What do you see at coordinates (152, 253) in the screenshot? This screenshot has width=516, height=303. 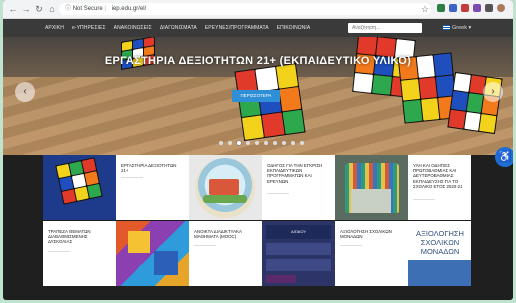 I see `tile-image-blocks` at bounding box center [152, 253].